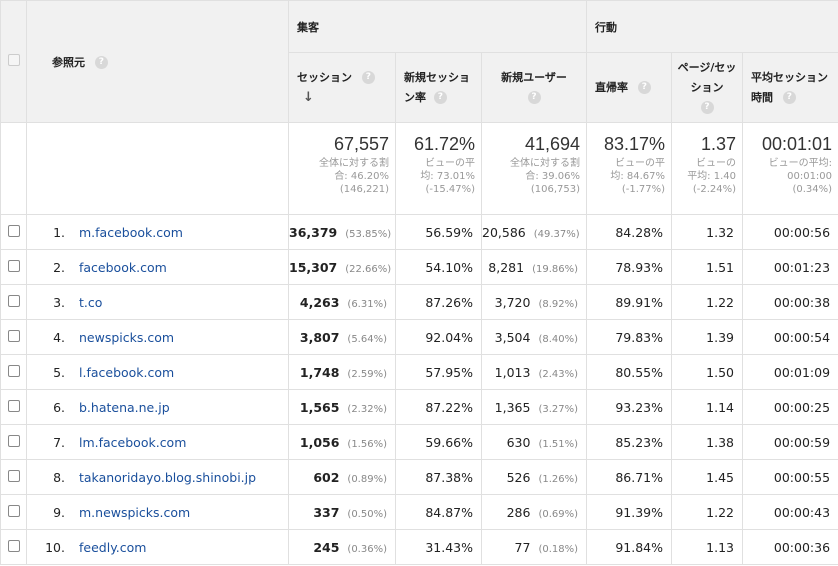 The height and width of the screenshot is (566, 838). Describe the element at coordinates (361, 144) in the screenshot. I see `summary-value: 67,557` at that location.